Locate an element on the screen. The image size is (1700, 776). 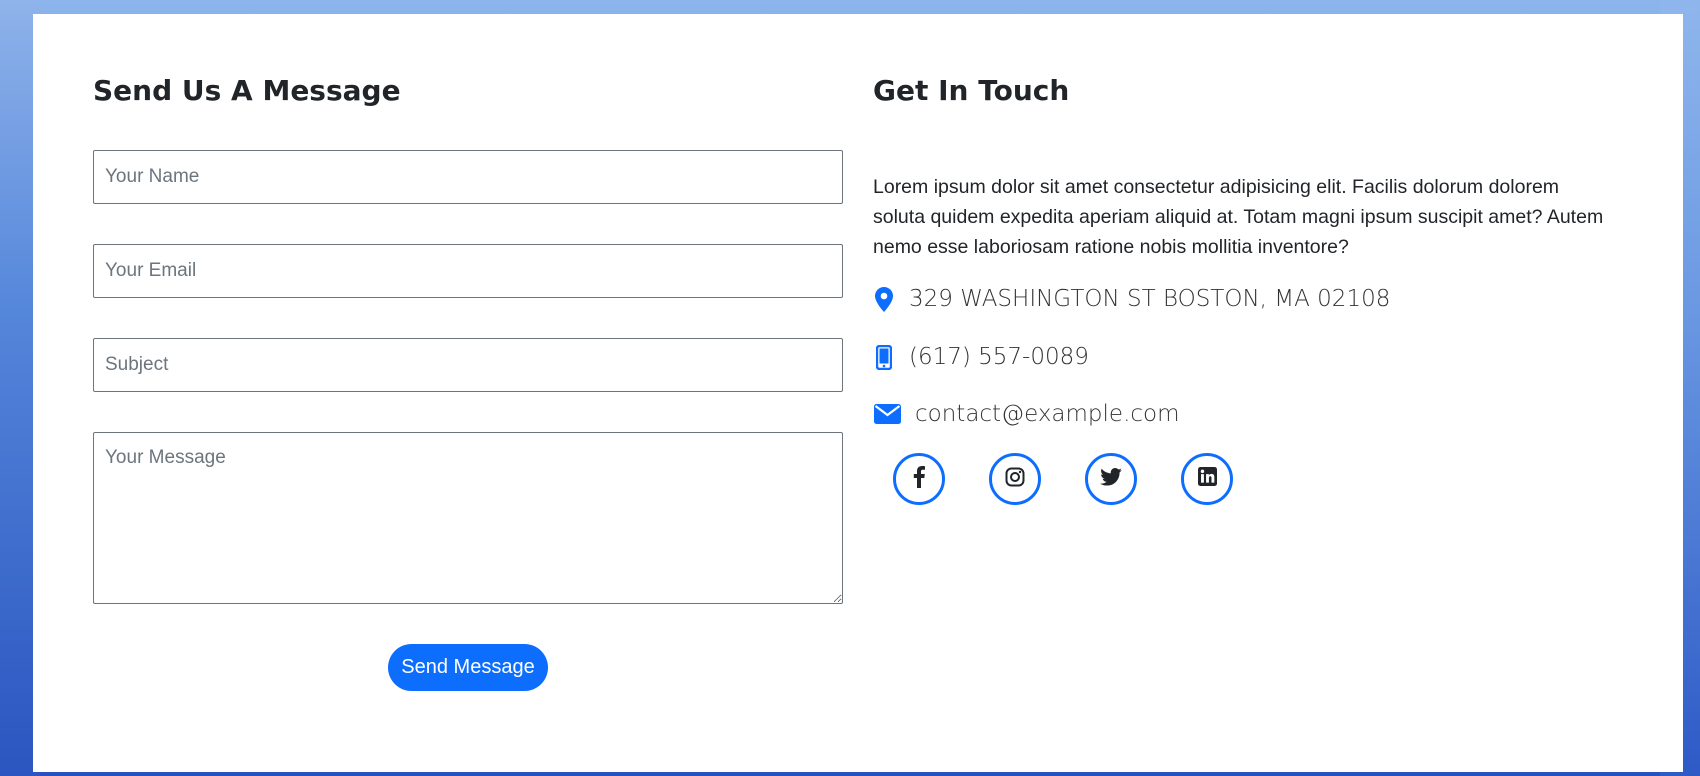
envelope-icon is located at coordinates (887, 414).